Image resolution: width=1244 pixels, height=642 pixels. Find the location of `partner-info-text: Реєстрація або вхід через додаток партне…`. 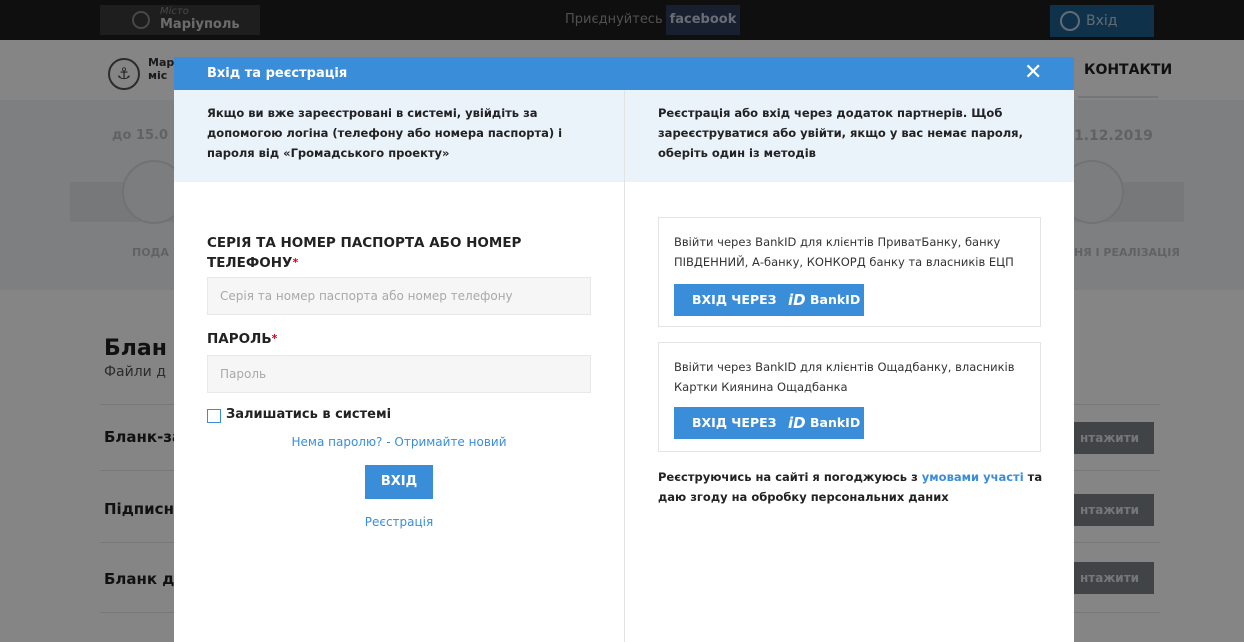

partner-info-text: Реєстрація або вхід через додаток партне… is located at coordinates (840, 133).